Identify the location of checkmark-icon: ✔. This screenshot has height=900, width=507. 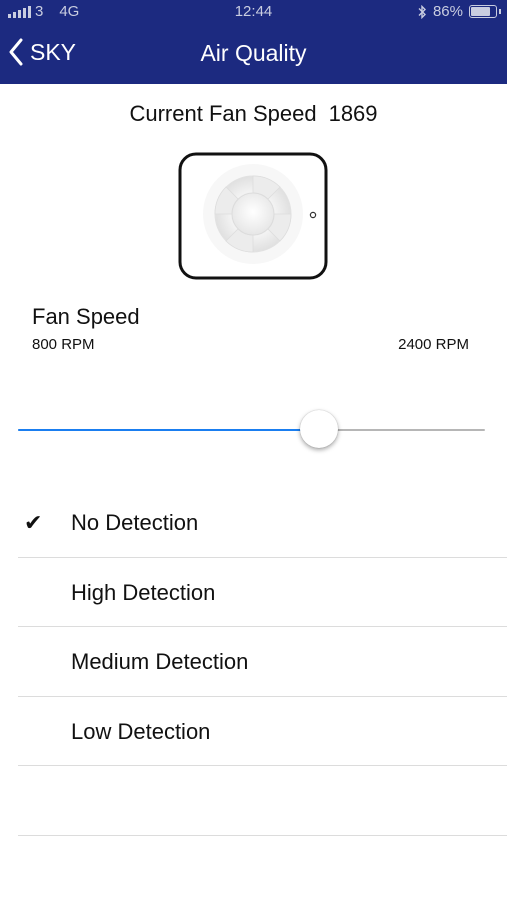
(33, 522).